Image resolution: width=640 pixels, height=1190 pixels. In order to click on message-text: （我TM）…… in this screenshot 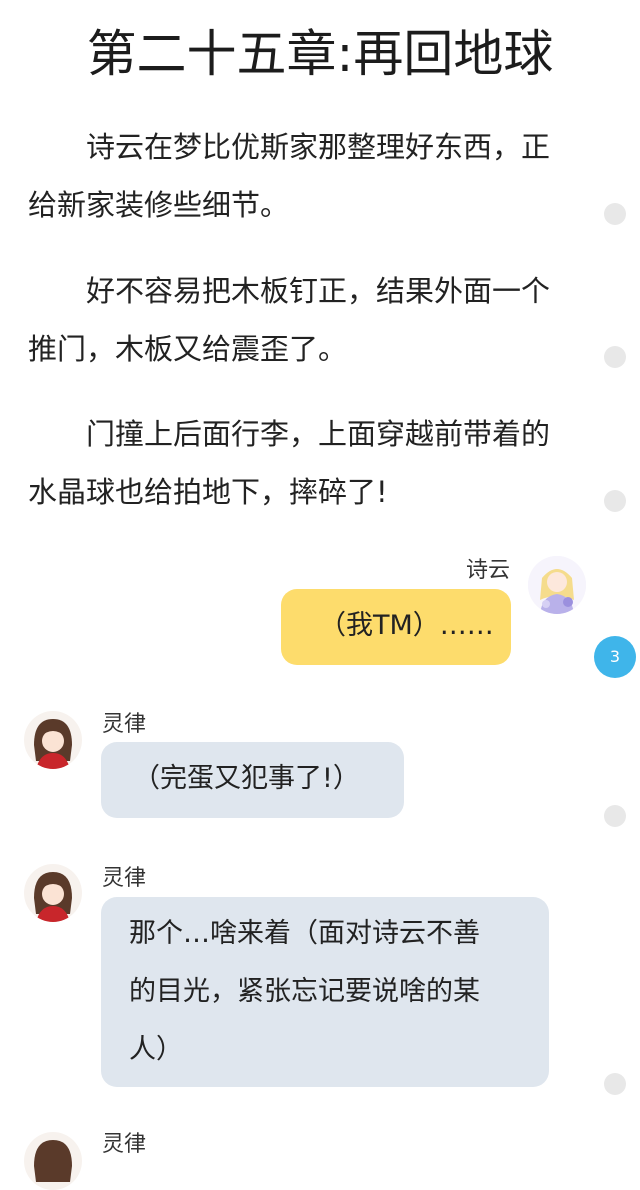, I will do `click(406, 625)`.